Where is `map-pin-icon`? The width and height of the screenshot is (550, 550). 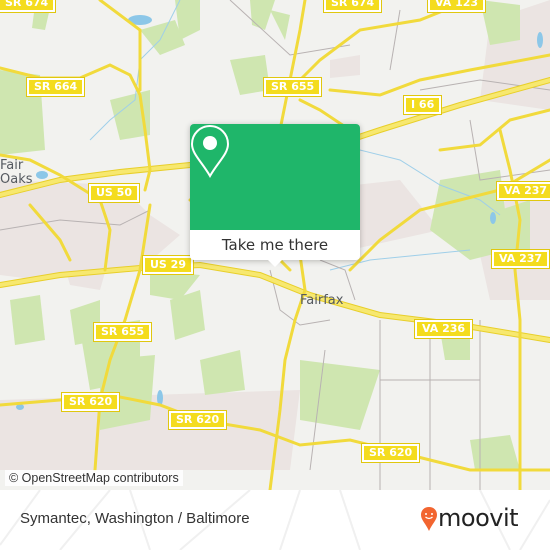
map-pin-icon is located at coordinates (210, 151).